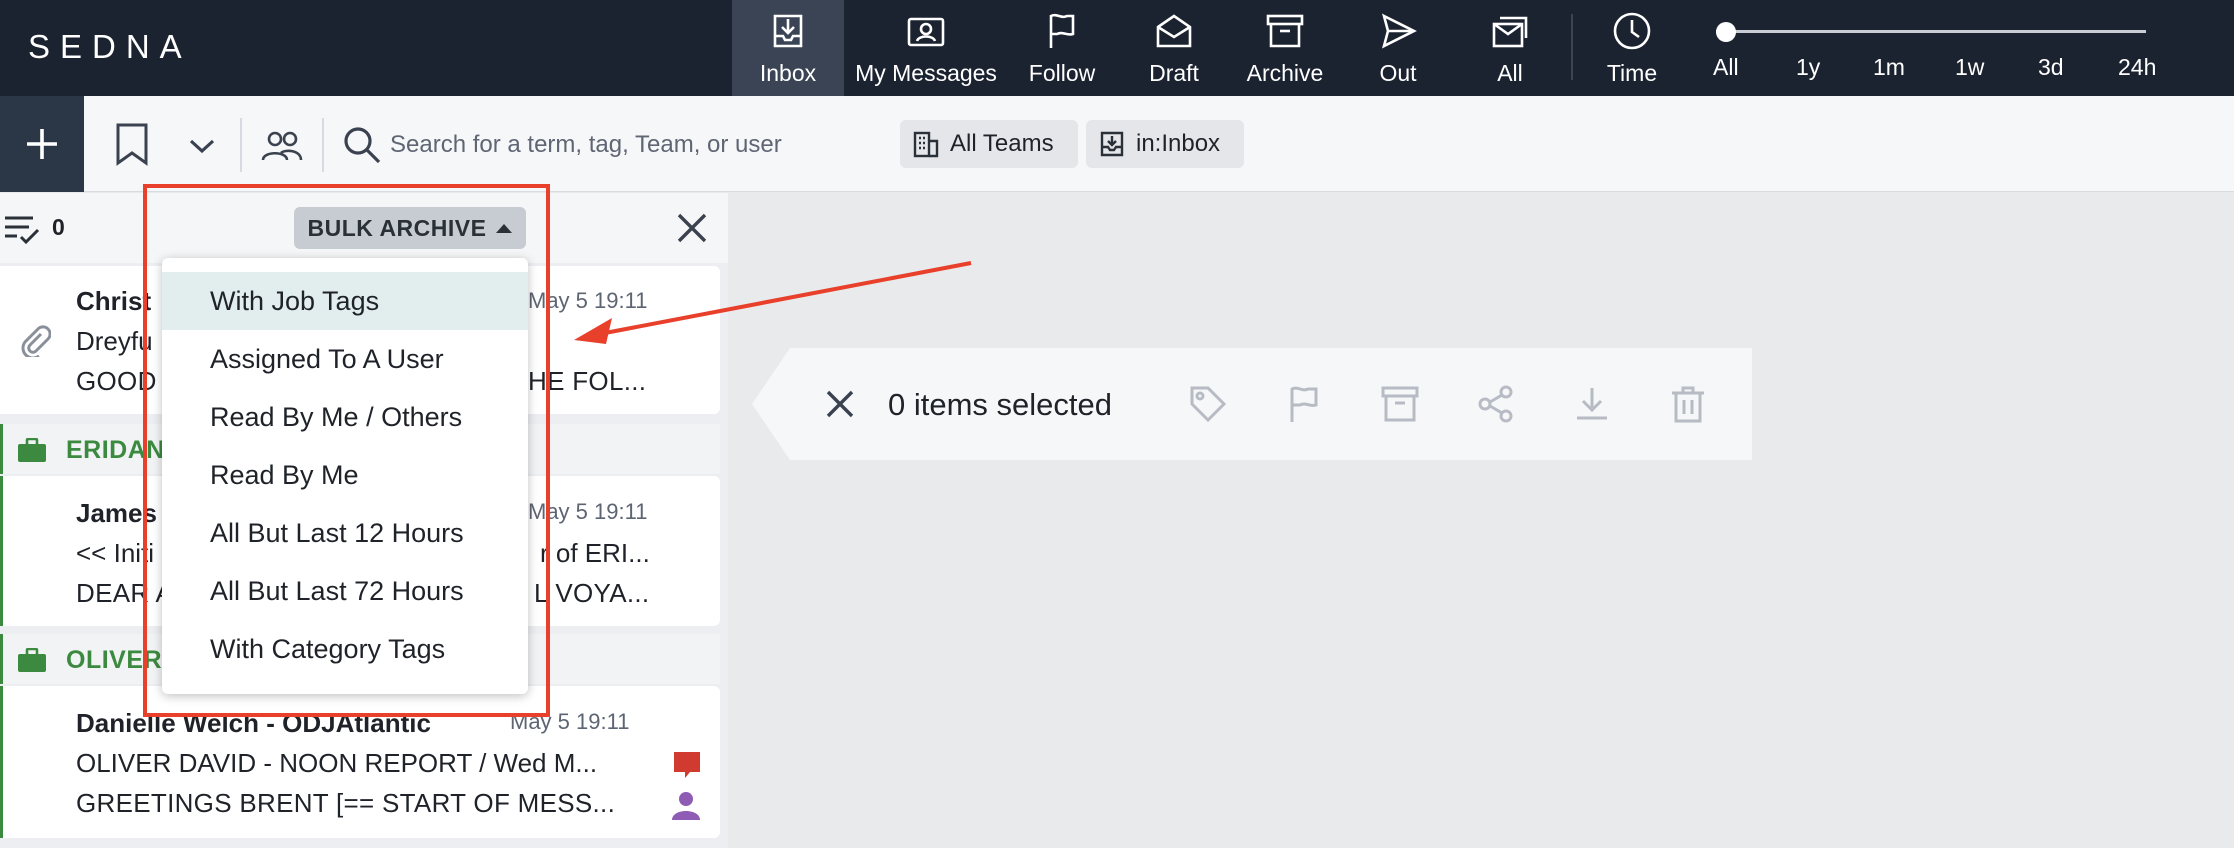 The height and width of the screenshot is (848, 2234). I want to click on bookmark-icon, so click(132, 144).